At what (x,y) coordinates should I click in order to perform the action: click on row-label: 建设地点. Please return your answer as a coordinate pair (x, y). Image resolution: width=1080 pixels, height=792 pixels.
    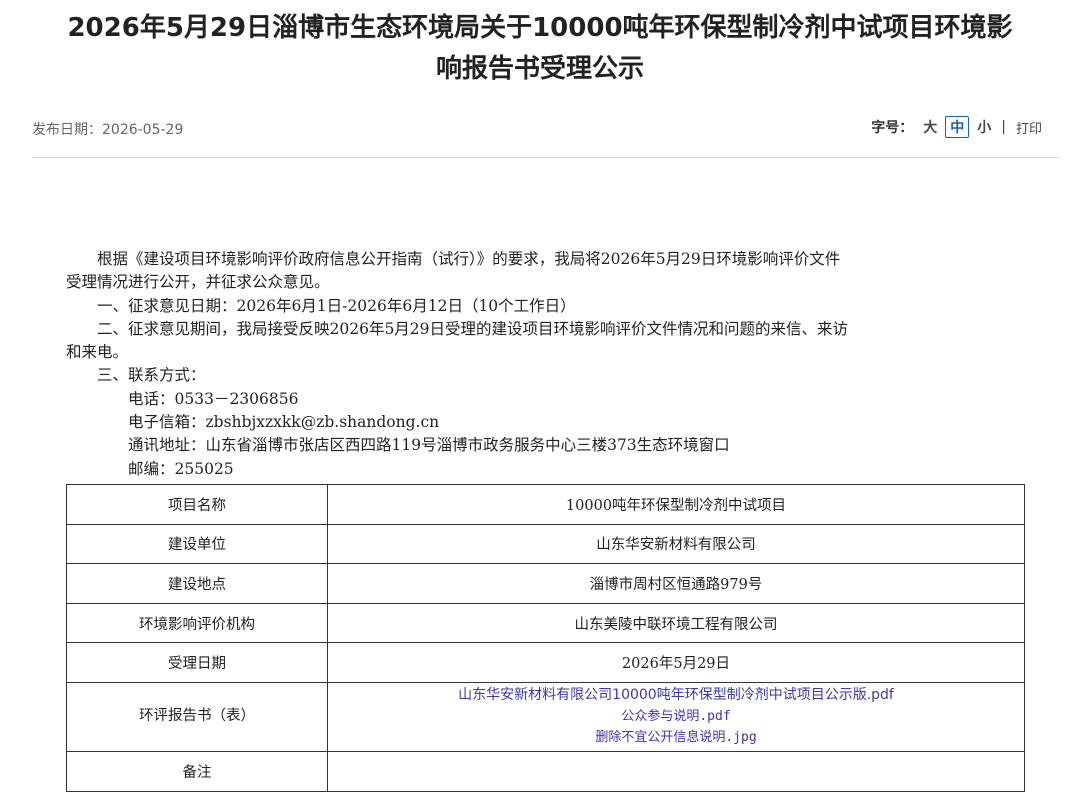
    Looking at the image, I should click on (197, 583).